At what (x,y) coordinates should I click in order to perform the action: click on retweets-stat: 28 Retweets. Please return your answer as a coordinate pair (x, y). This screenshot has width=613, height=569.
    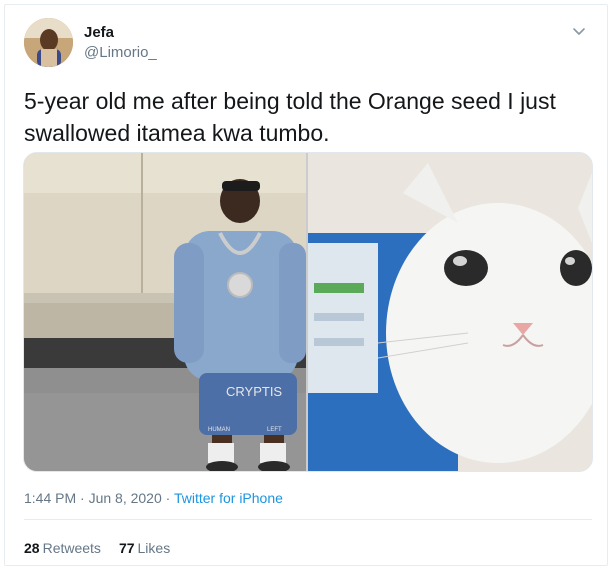
    Looking at the image, I should click on (62, 548).